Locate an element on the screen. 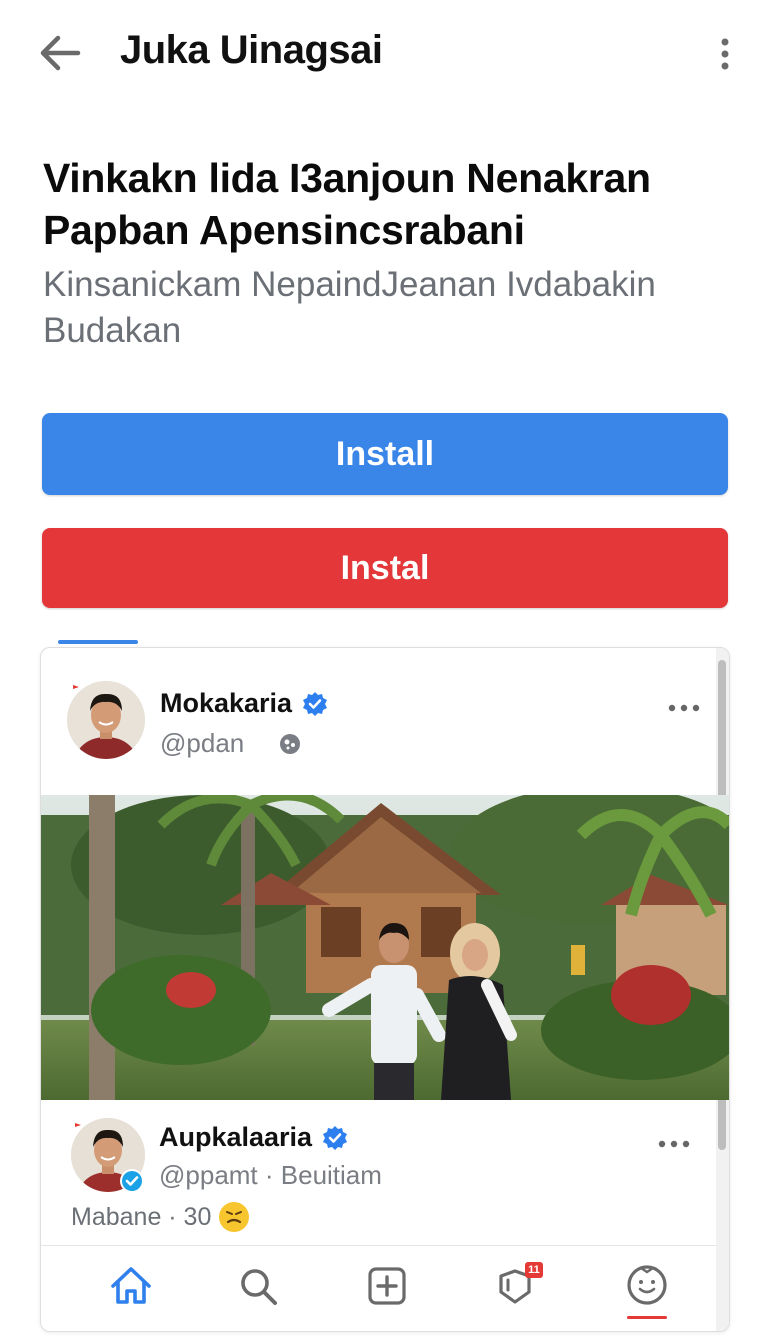 The width and height of the screenshot is (768, 1344). add-post-icon is located at coordinates (387, 1286).